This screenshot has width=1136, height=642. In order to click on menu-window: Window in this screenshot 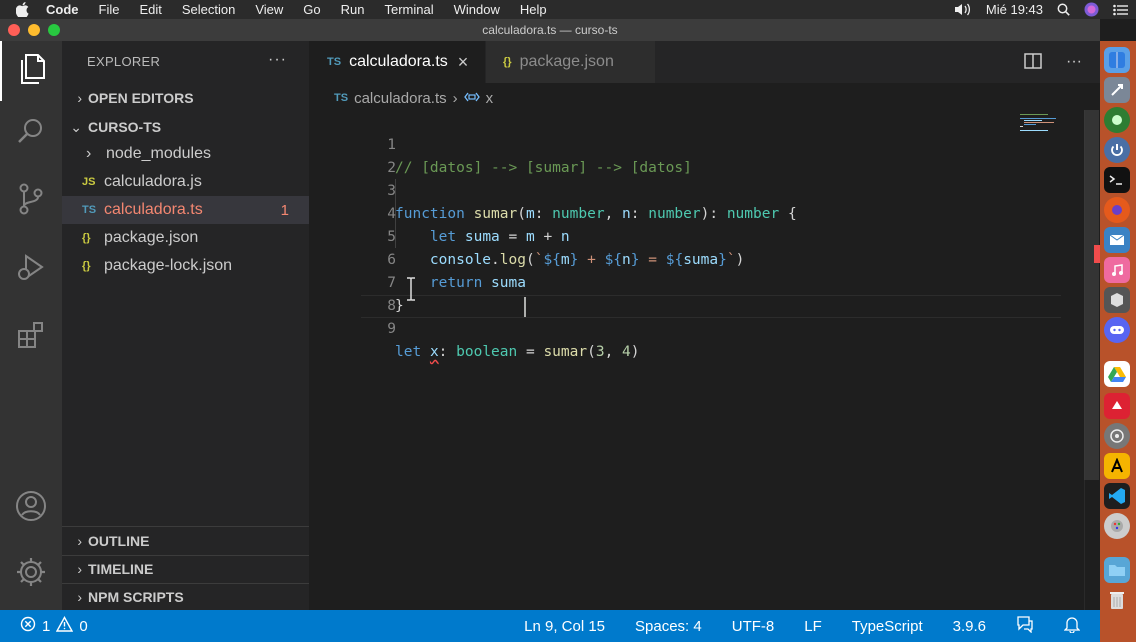, I will do `click(477, 9)`.